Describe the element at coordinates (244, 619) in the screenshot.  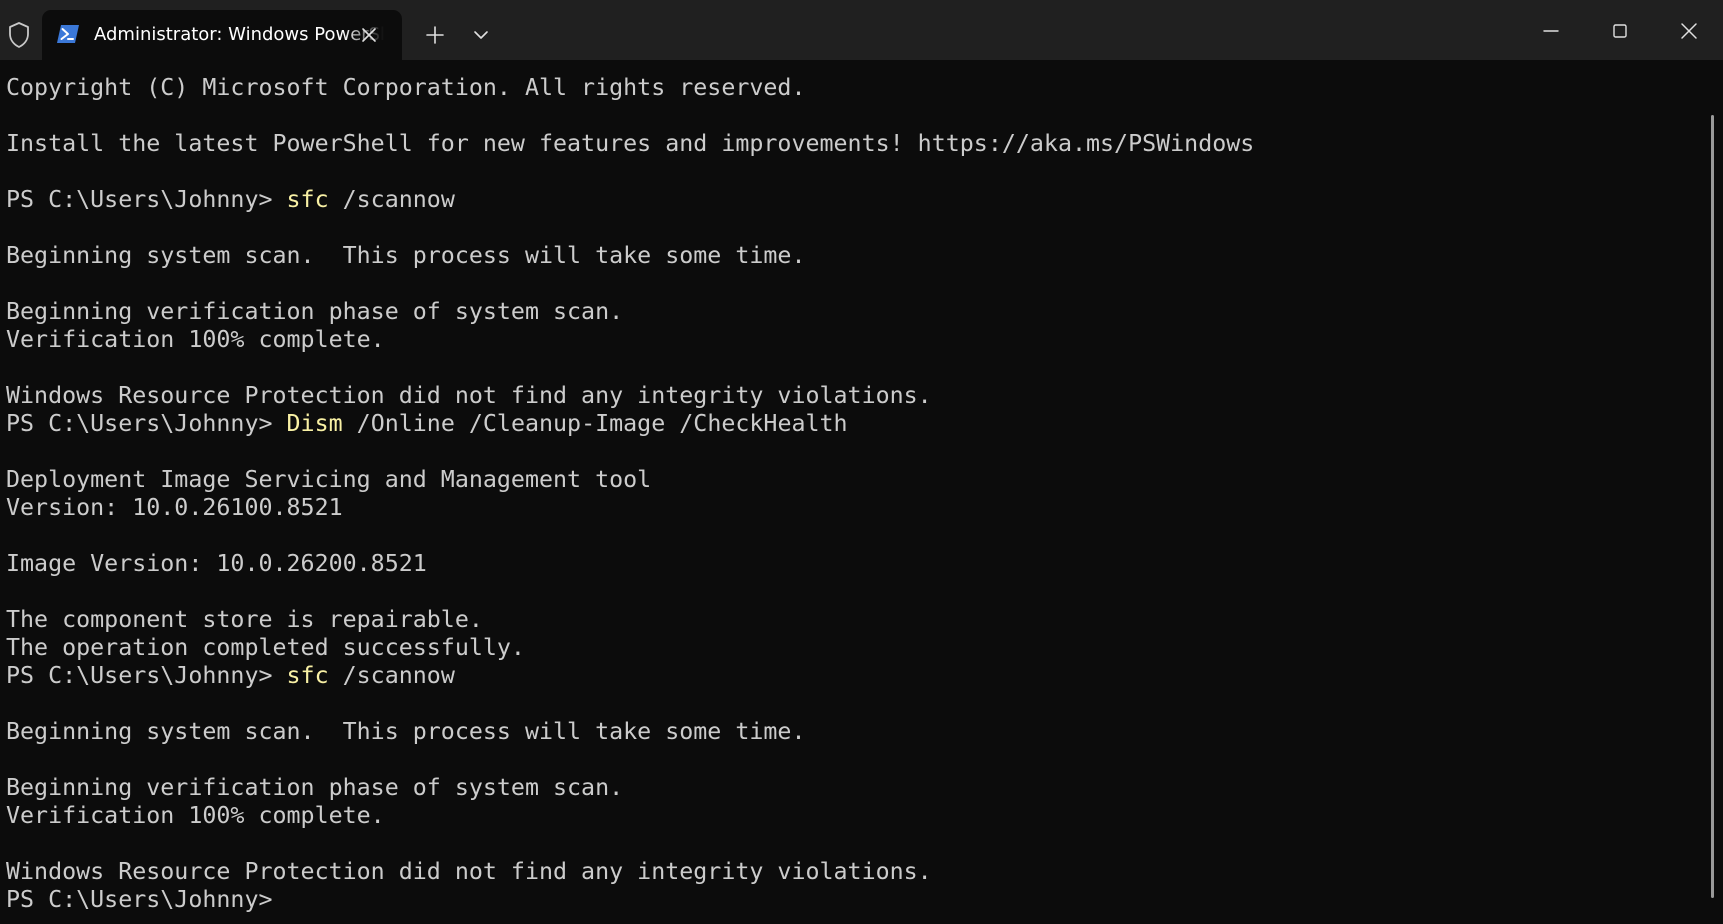
I see `output-line: The component store is repairable.` at that location.